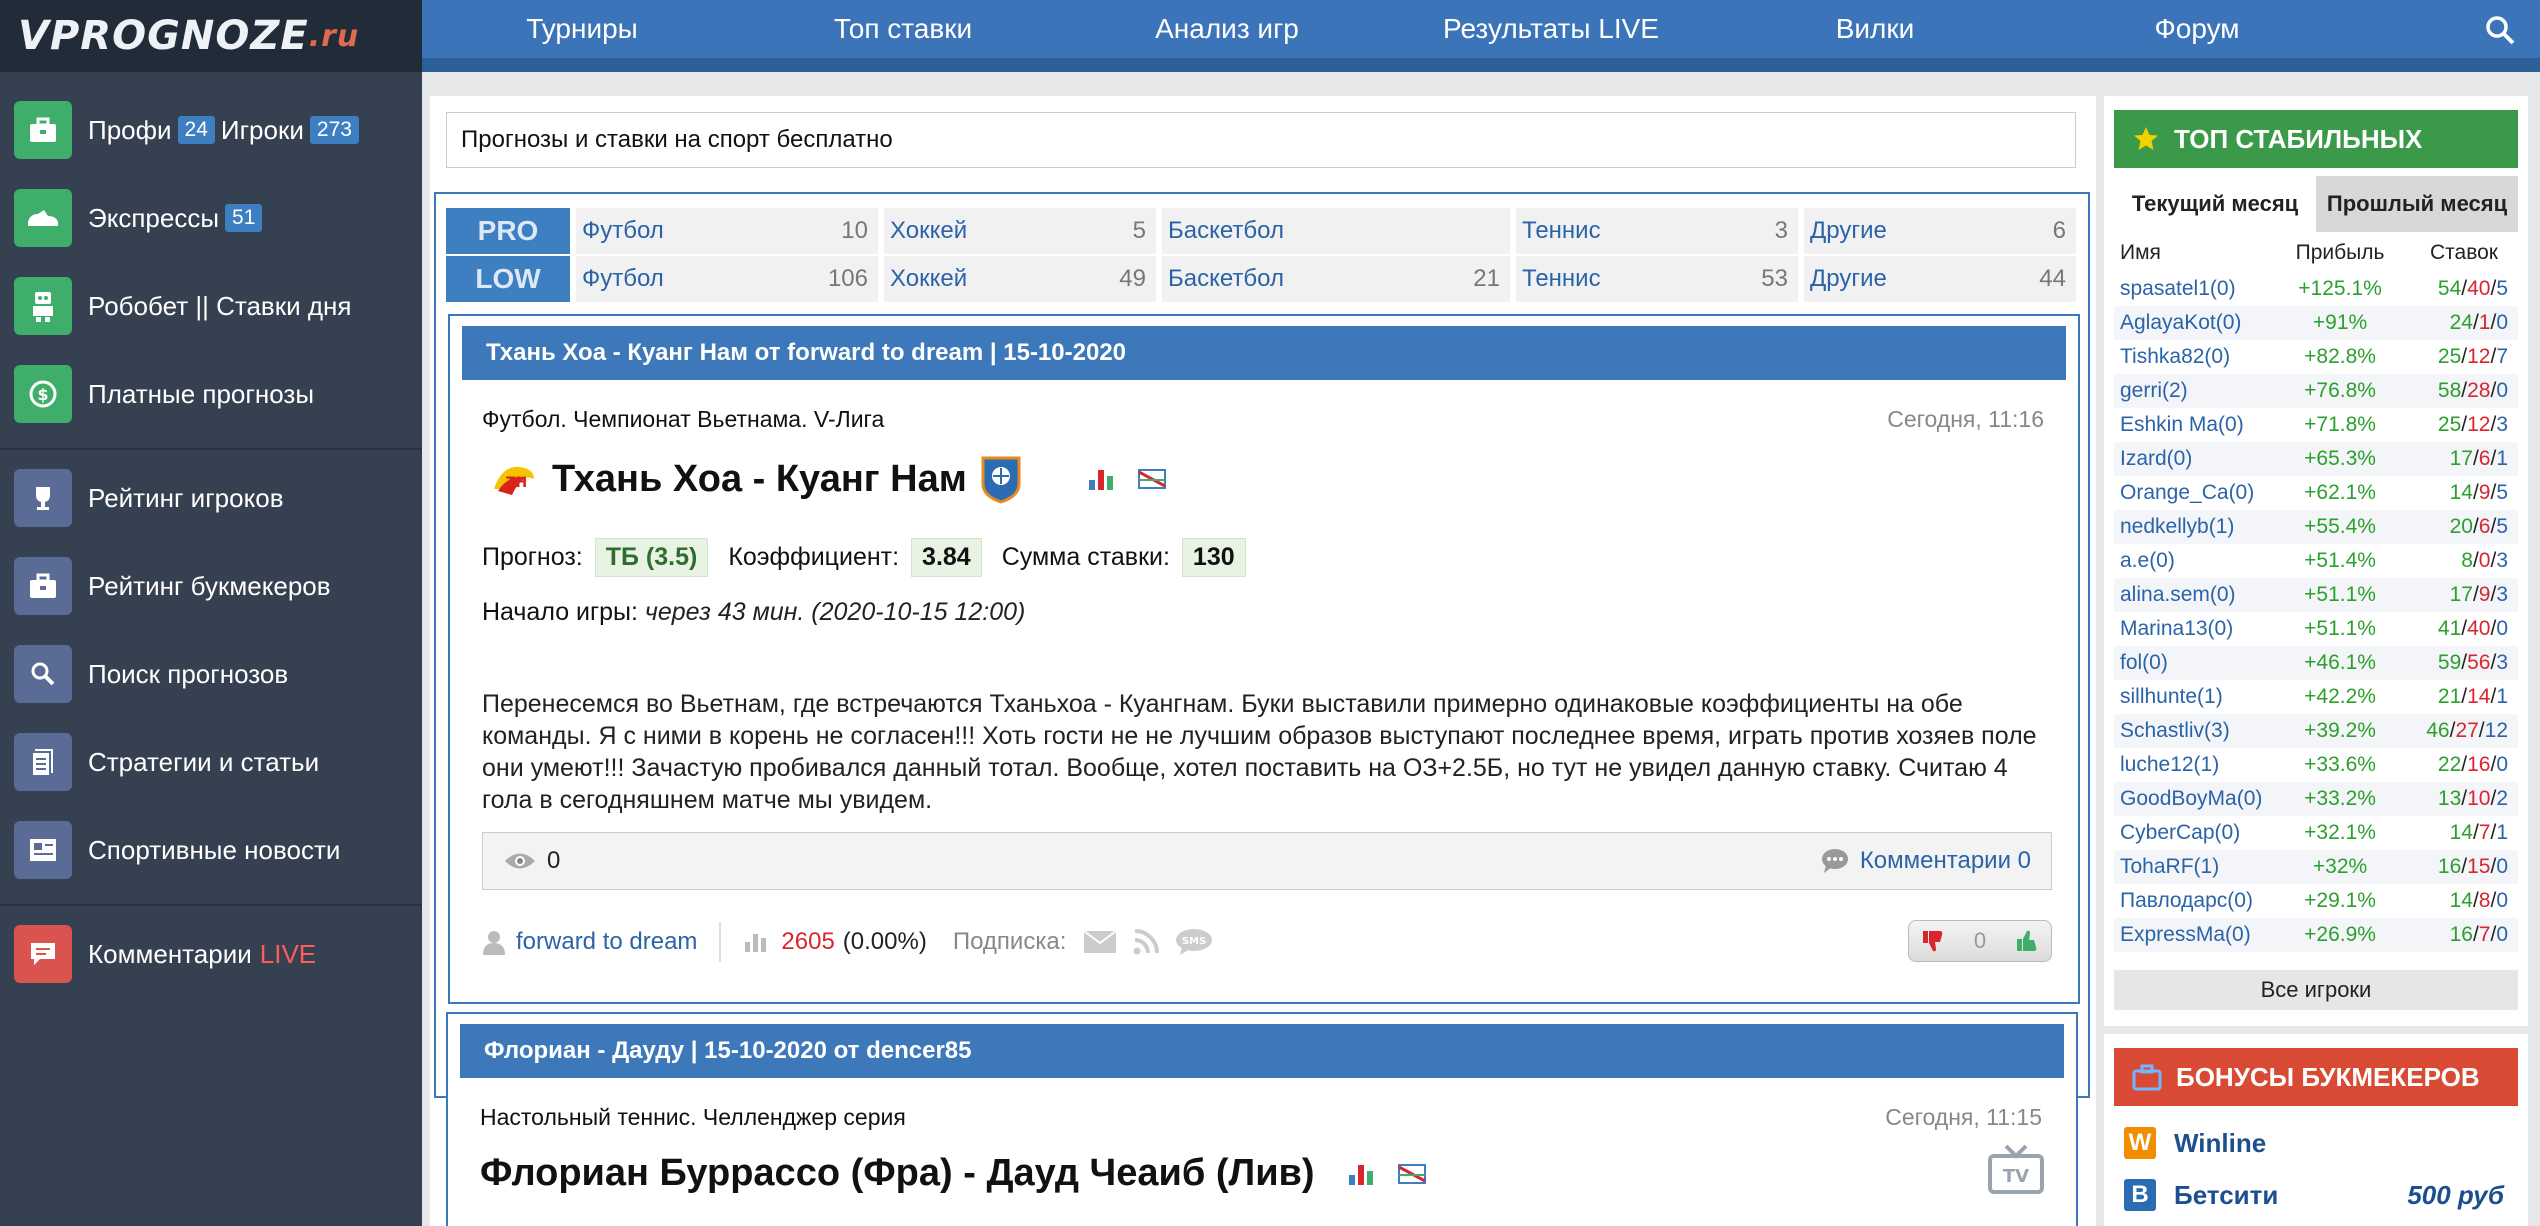 The height and width of the screenshot is (1226, 2540). Describe the element at coordinates (2479, 288) in the screenshot. I see `bets-lost: 40` at that location.